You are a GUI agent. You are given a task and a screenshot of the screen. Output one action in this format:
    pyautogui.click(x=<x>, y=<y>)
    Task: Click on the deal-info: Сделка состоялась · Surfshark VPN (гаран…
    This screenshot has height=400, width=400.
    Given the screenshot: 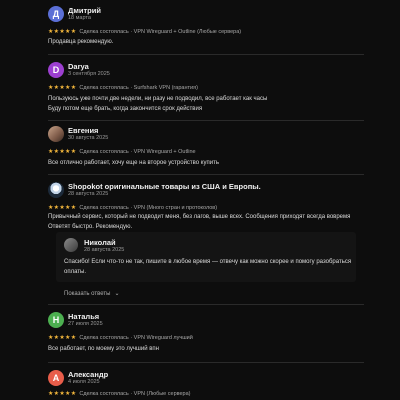 What is the action you would take?
    pyautogui.click(x=138, y=87)
    